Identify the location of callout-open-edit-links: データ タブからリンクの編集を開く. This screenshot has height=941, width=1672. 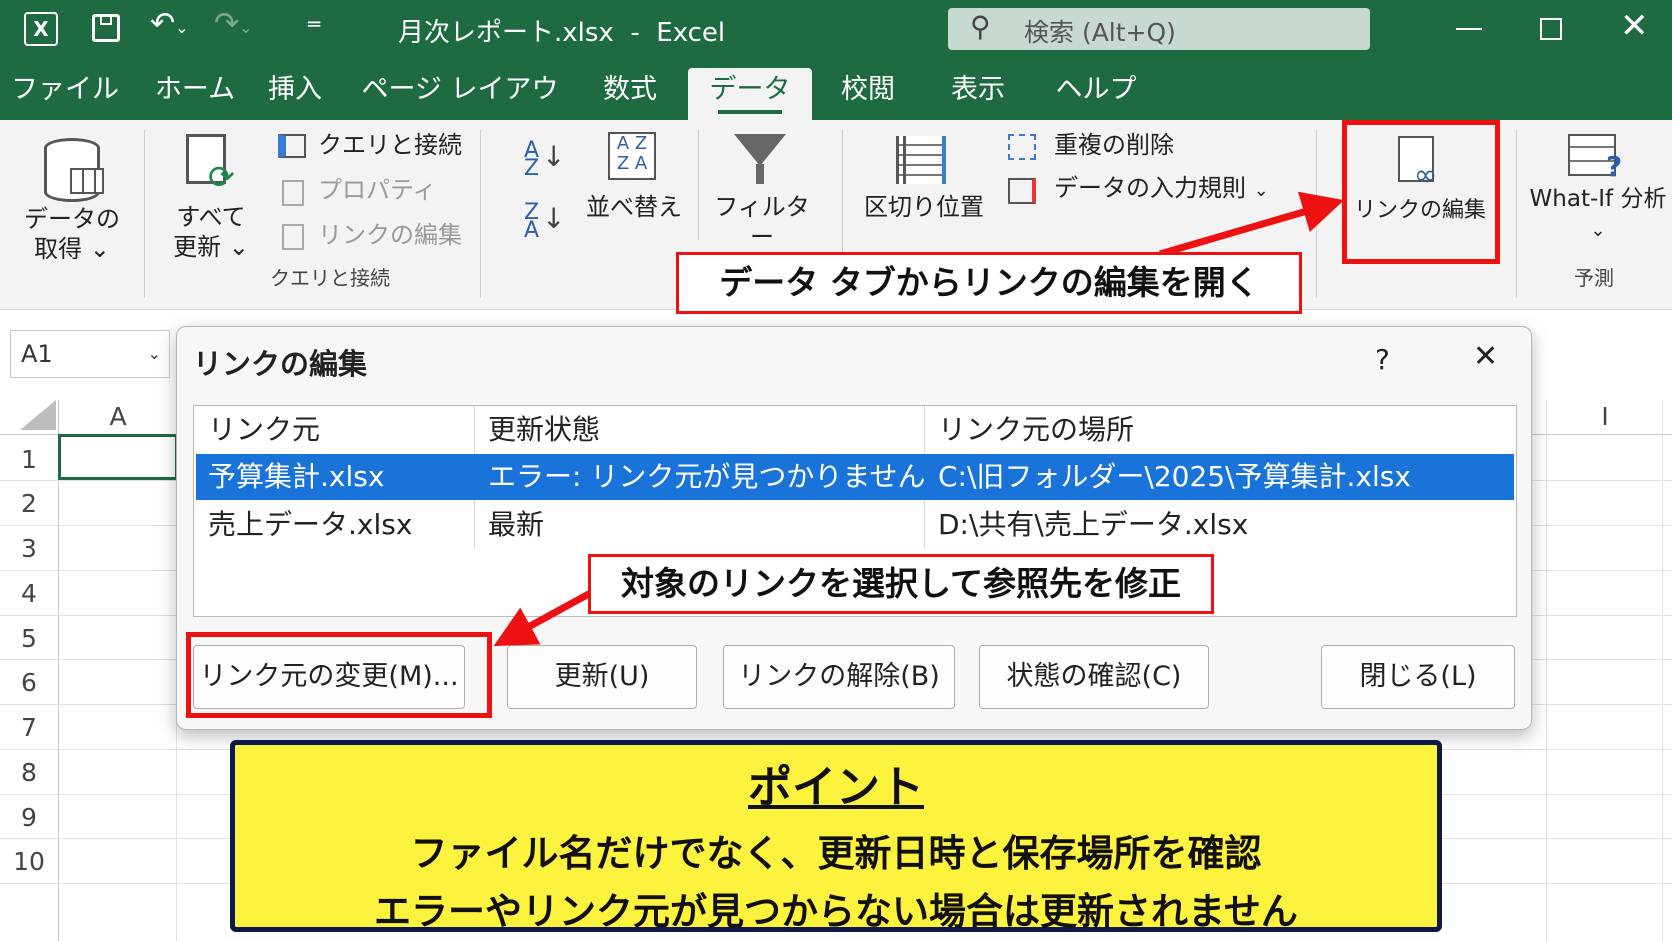
(989, 283).